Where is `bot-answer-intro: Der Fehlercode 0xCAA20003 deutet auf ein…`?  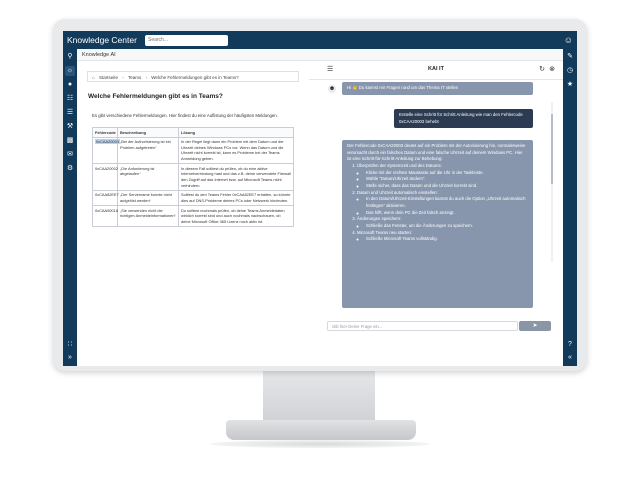 bot-answer-intro: Der Fehlercode 0xCAA20003 deutet auf ein… is located at coordinates (436, 152).